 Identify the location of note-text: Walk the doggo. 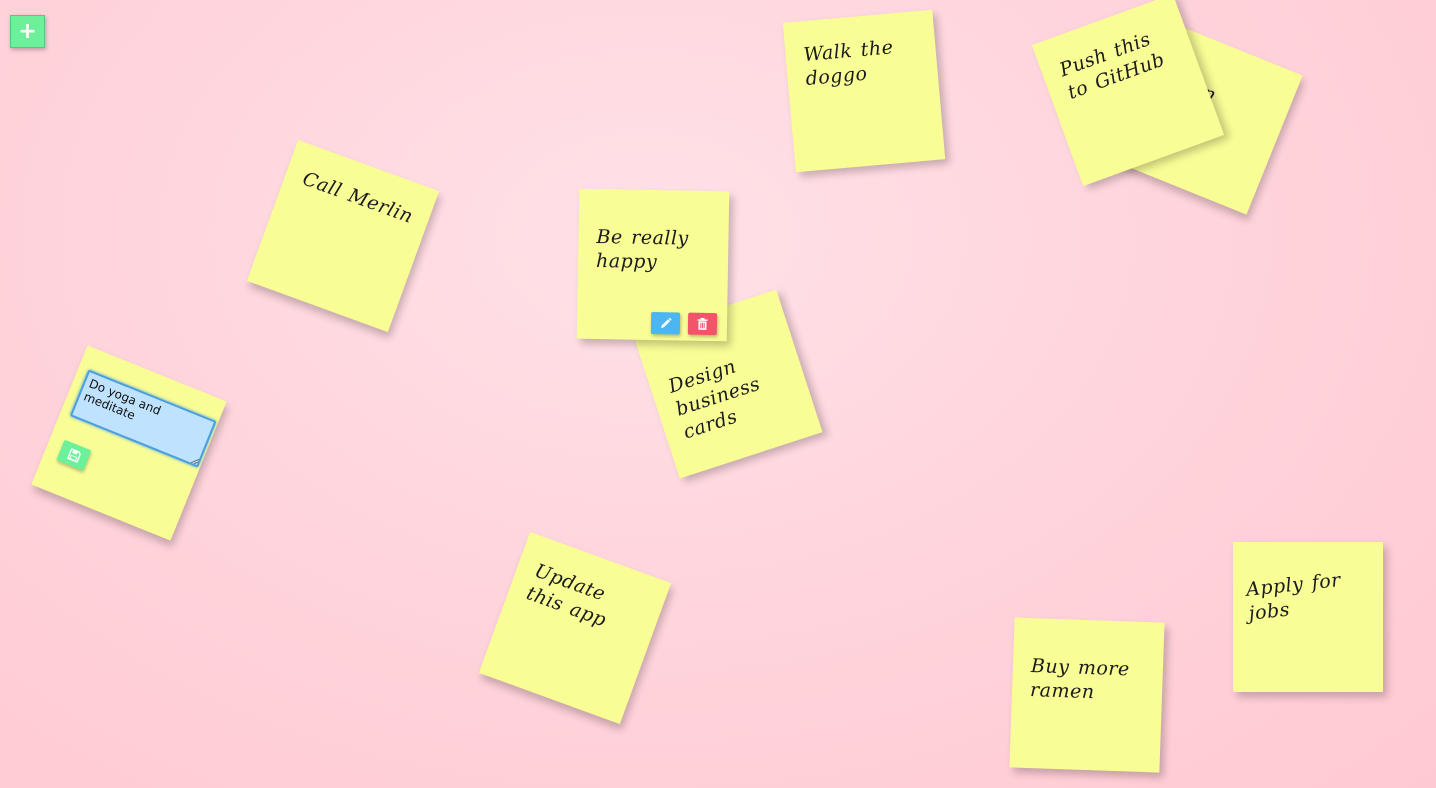
(848, 63).